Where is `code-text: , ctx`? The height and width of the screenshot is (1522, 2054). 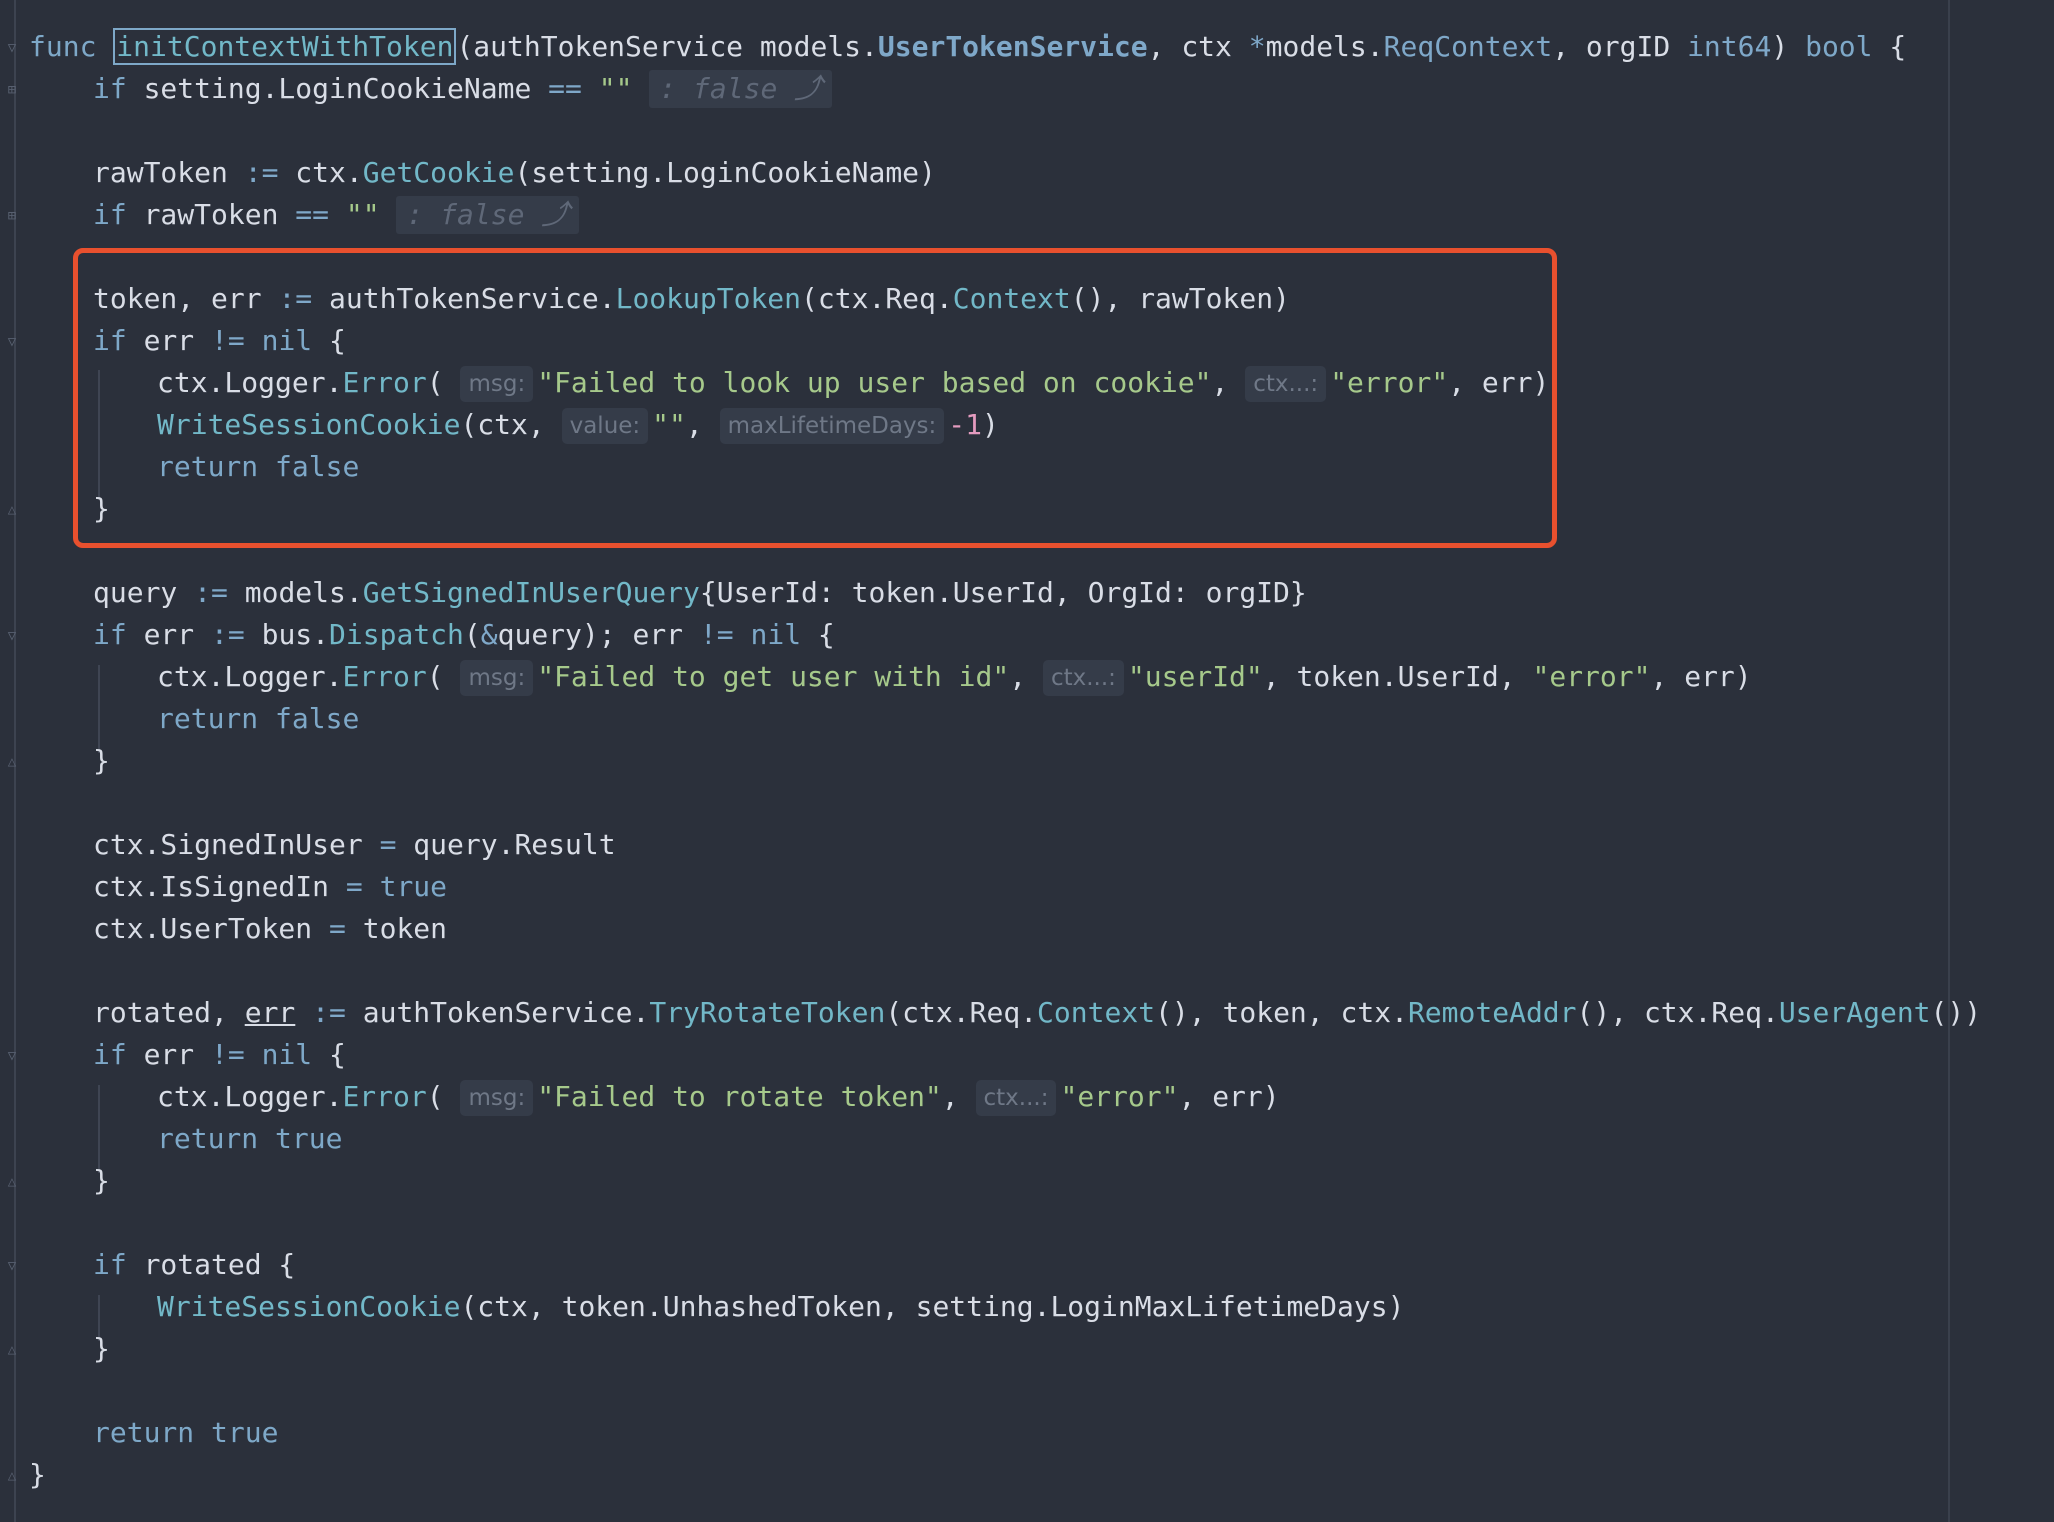
code-text: , ctx is located at coordinates (1198, 46).